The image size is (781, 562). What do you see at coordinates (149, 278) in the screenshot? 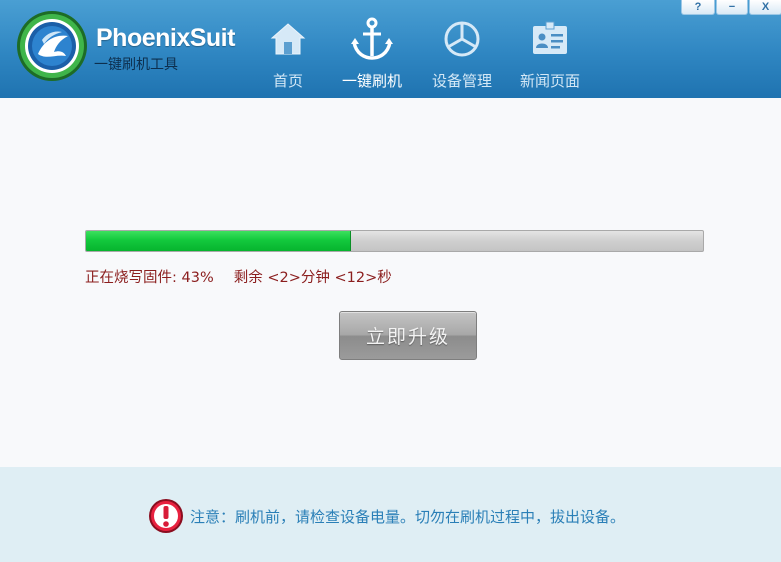
I see `flash-status-text: 正在烧写固件: 43%` at bounding box center [149, 278].